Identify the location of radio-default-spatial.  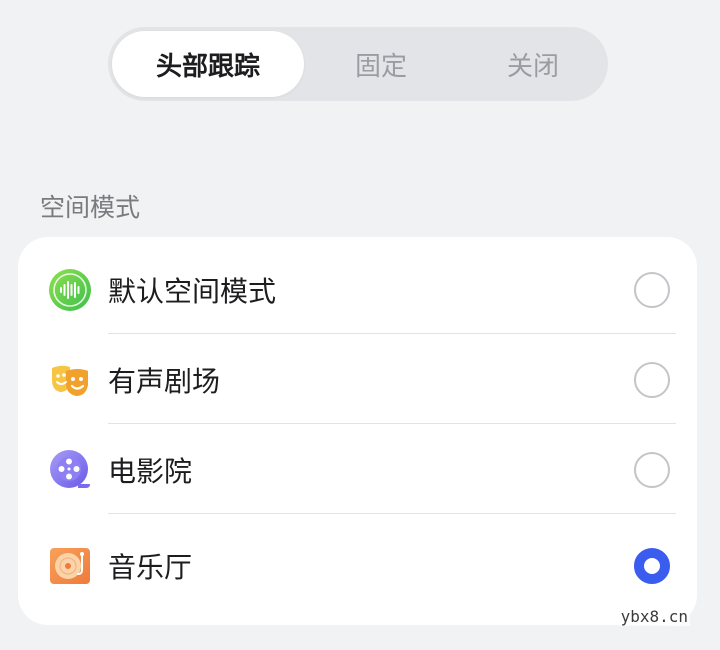
(652, 290).